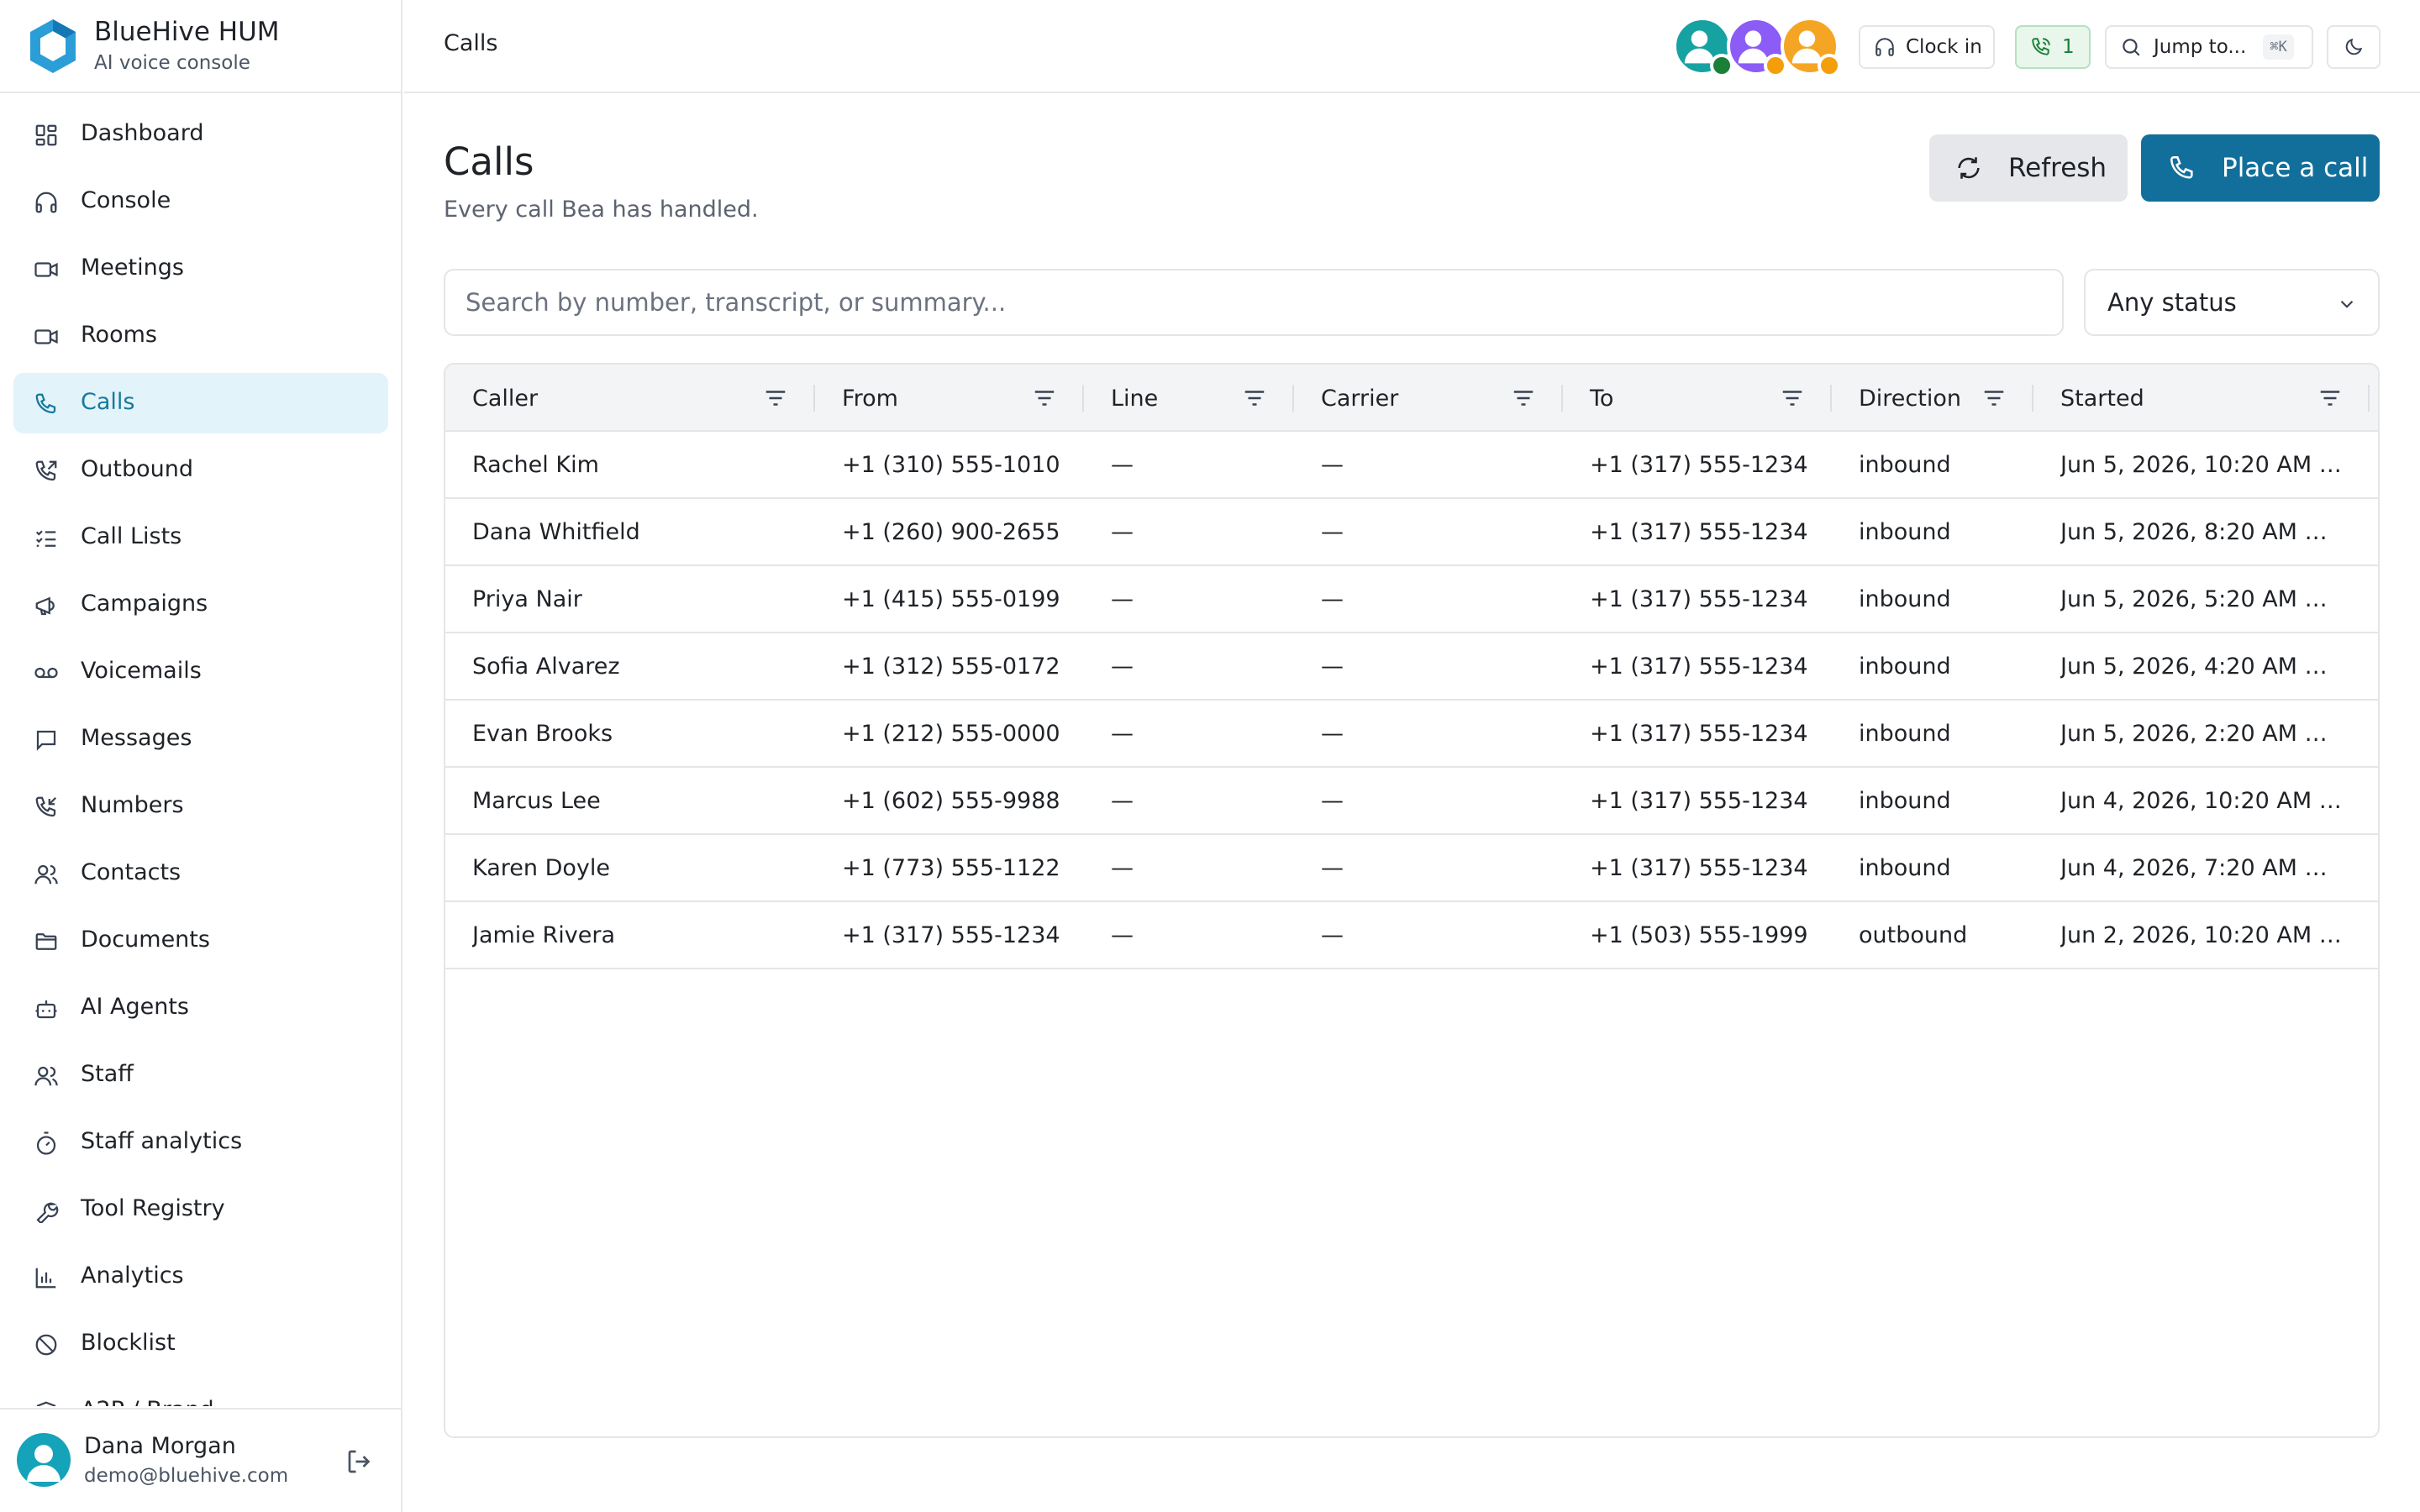 The height and width of the screenshot is (1512, 2420). What do you see at coordinates (2347, 304) in the screenshot?
I see `chevron-down-icon` at bounding box center [2347, 304].